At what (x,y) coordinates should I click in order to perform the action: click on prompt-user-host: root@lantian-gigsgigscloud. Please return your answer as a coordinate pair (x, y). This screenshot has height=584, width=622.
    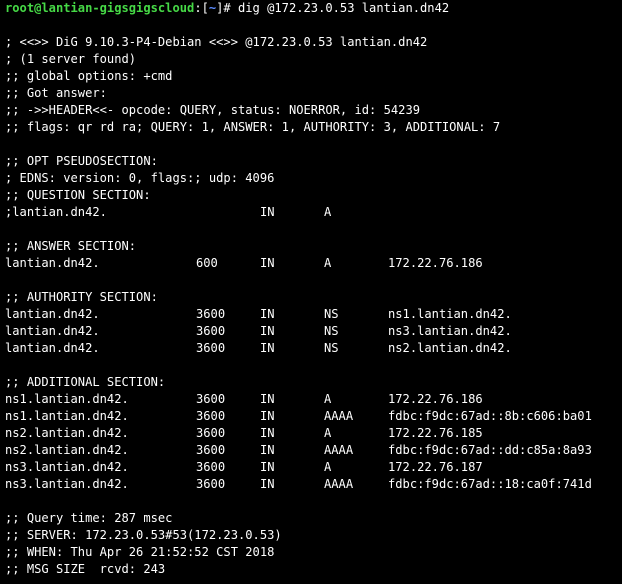
    Looking at the image, I should click on (100, 8).